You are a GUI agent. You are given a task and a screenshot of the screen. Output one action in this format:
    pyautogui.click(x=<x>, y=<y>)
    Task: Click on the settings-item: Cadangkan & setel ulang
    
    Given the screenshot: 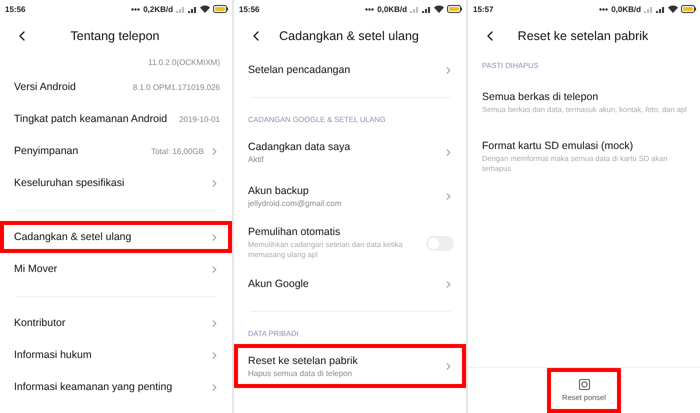 What is the action you would take?
    pyautogui.click(x=116, y=237)
    